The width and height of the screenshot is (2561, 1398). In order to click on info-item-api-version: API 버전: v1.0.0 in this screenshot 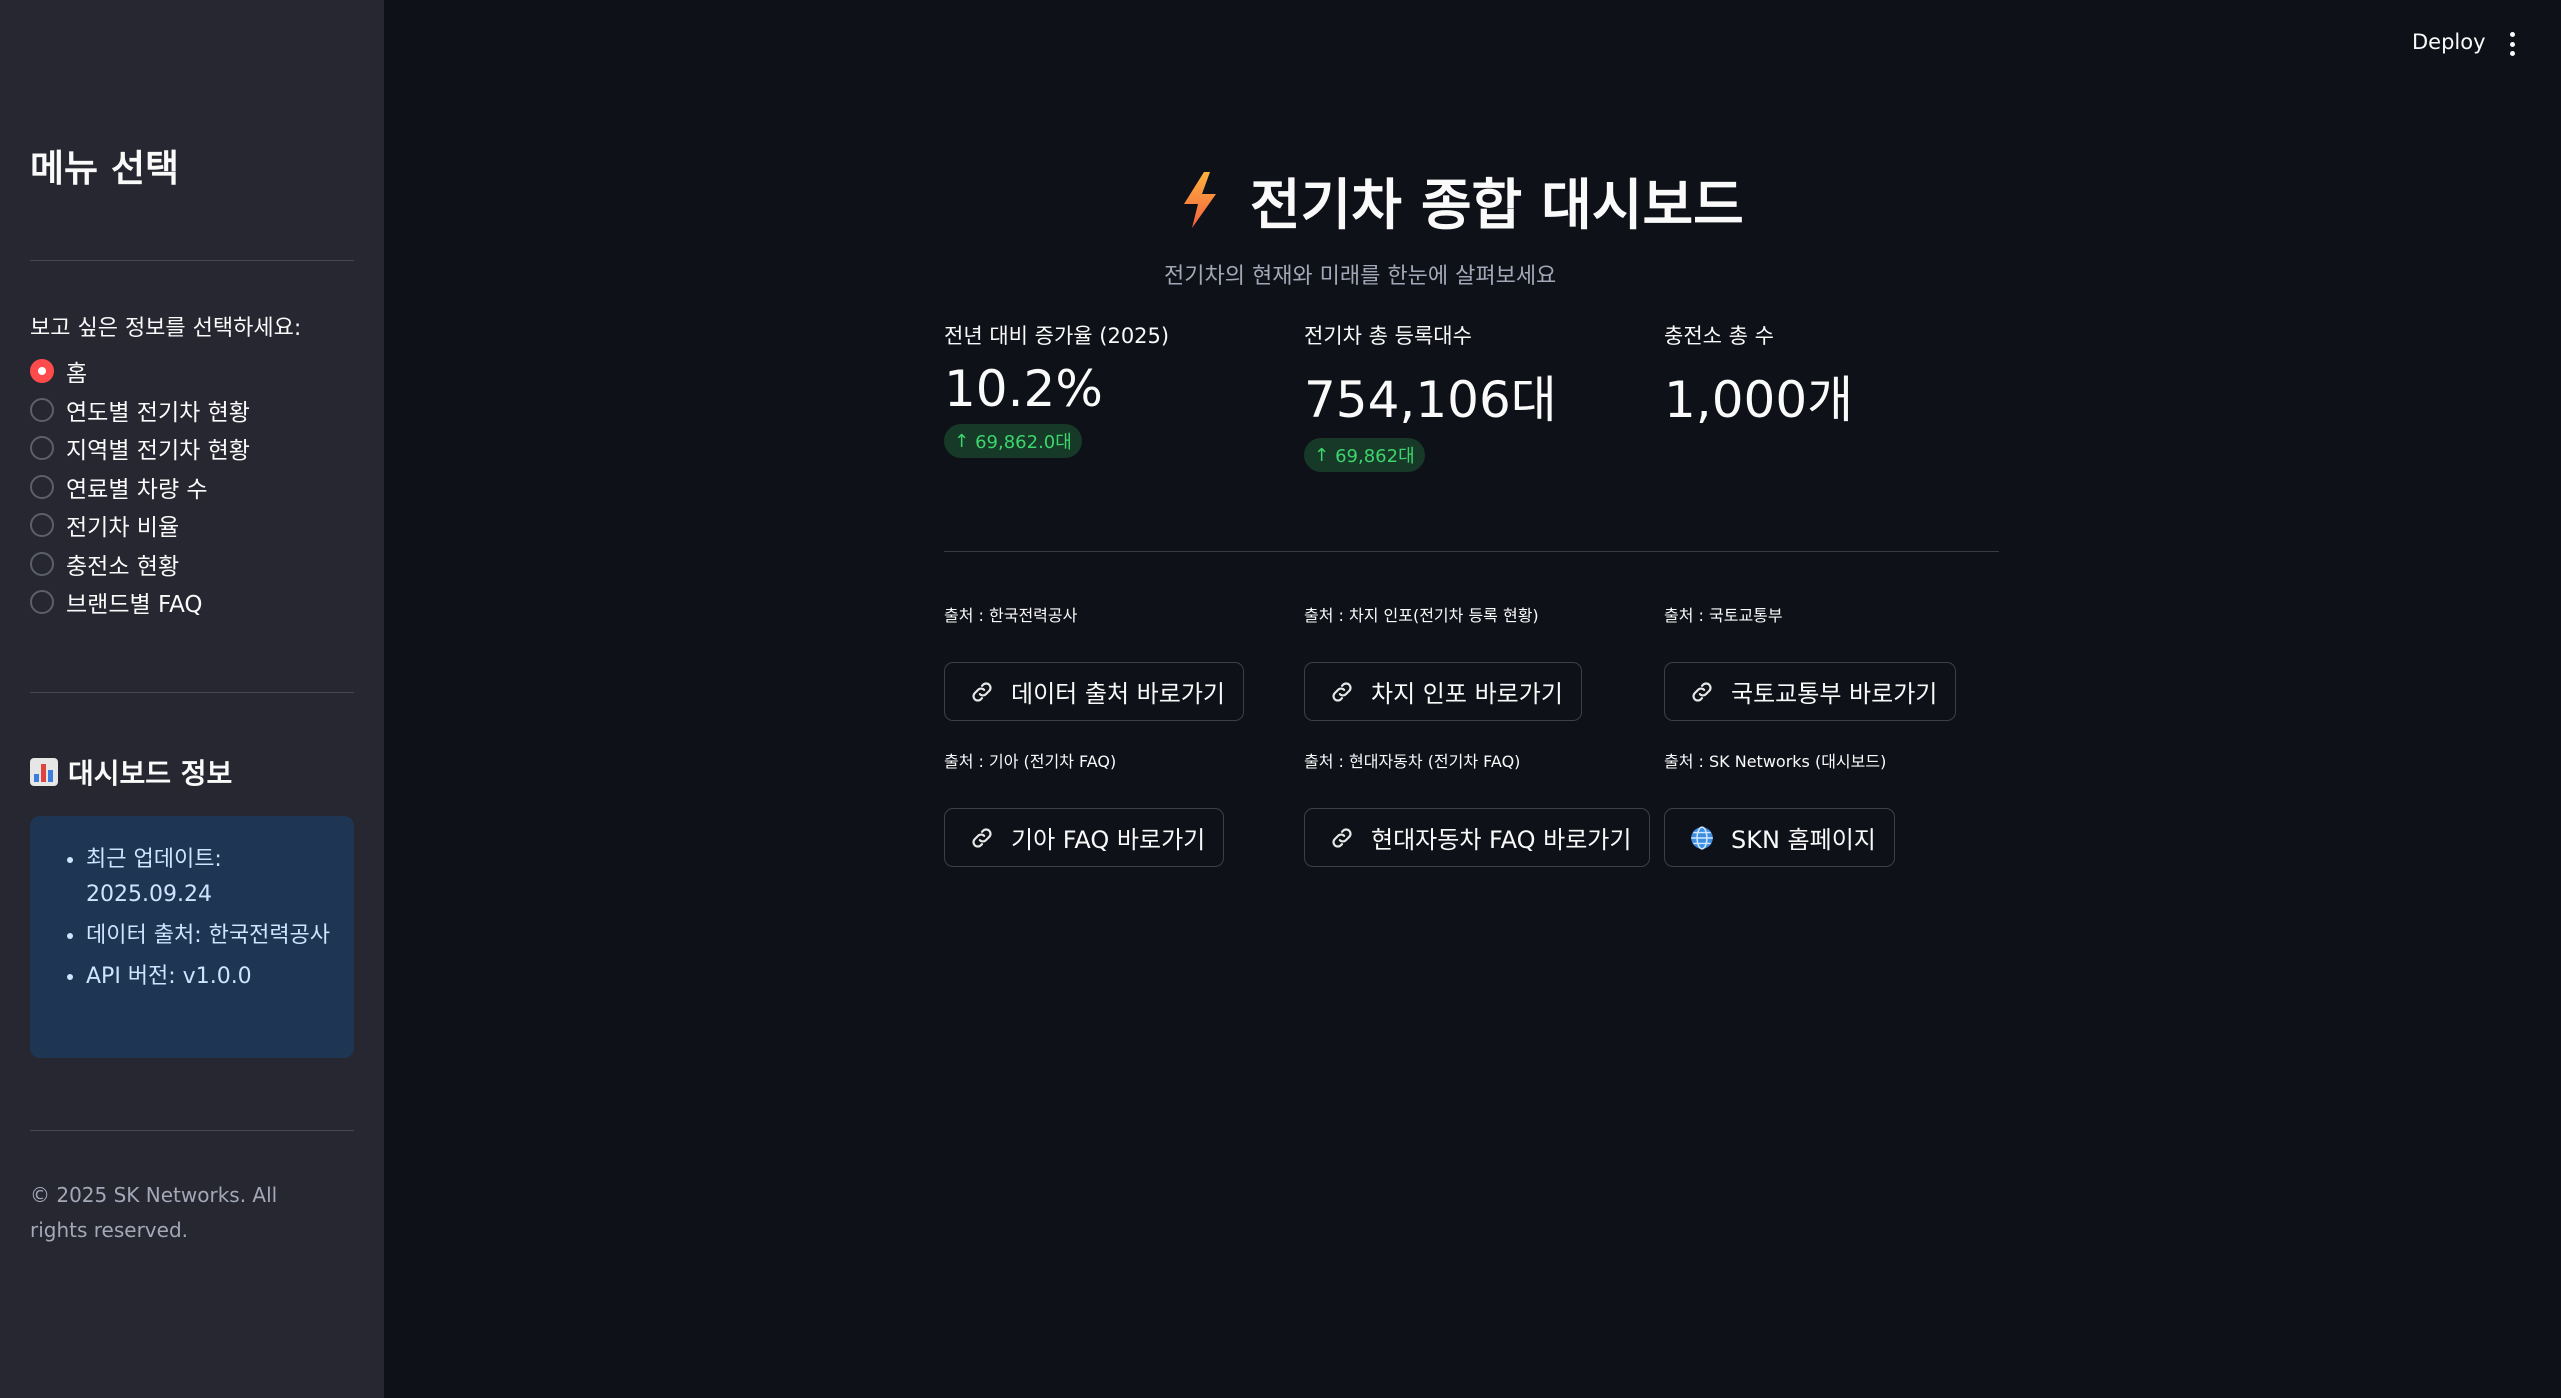, I will do `click(210, 977)`.